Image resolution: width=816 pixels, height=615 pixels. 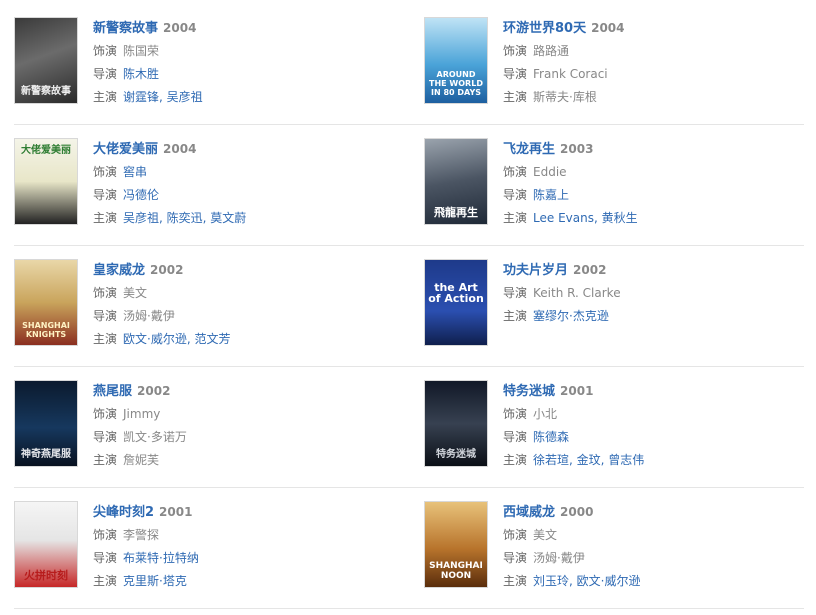 I want to click on cast-links: 欧文·威尔逊, 范文芳, so click(x=176, y=339).